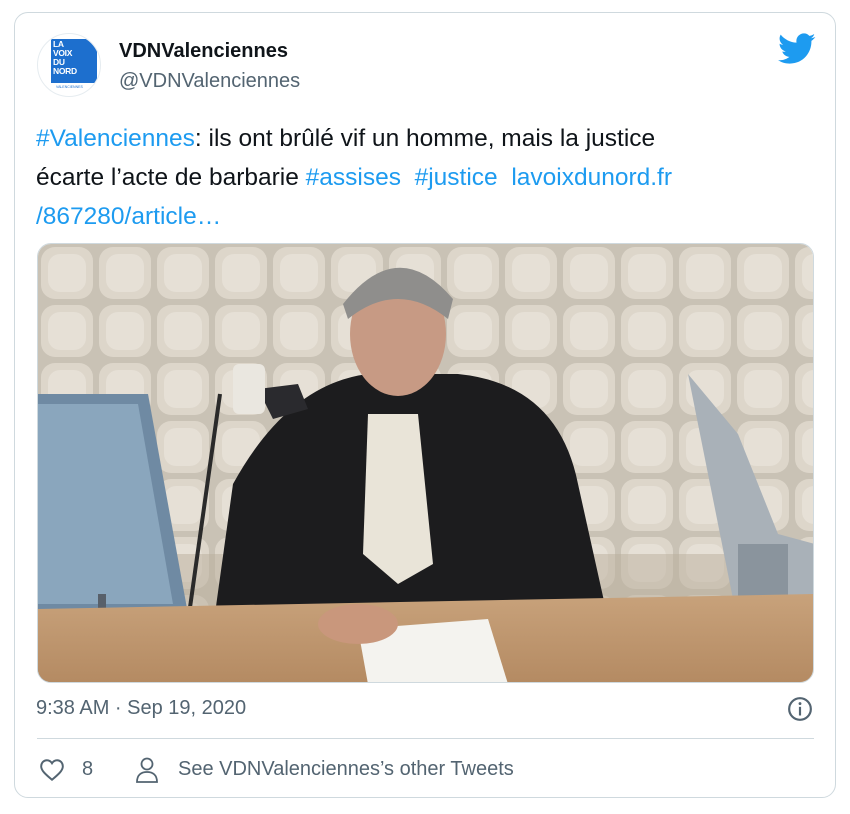 This screenshot has height=814, width=850. What do you see at coordinates (115, 138) in the screenshot?
I see `hashtag-valenciennes: #Valenciennes` at bounding box center [115, 138].